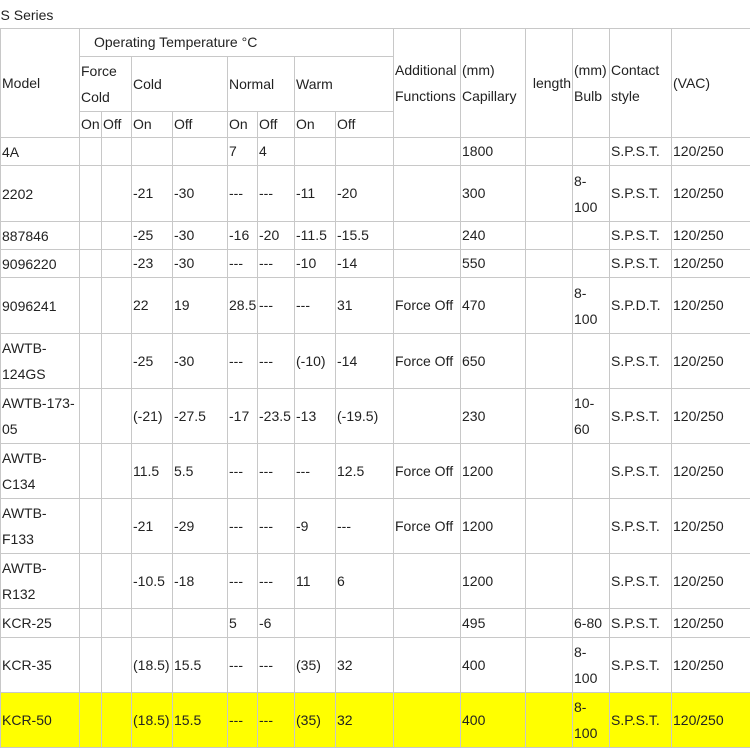  I want to click on header-normal-on: On, so click(242, 124).